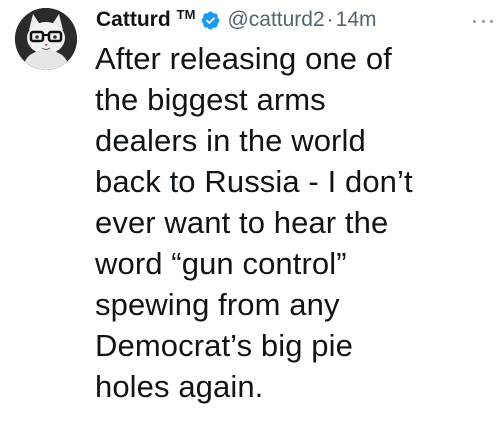 The width and height of the screenshot is (500, 438). I want to click on cat-avatar-icon, so click(46, 39).